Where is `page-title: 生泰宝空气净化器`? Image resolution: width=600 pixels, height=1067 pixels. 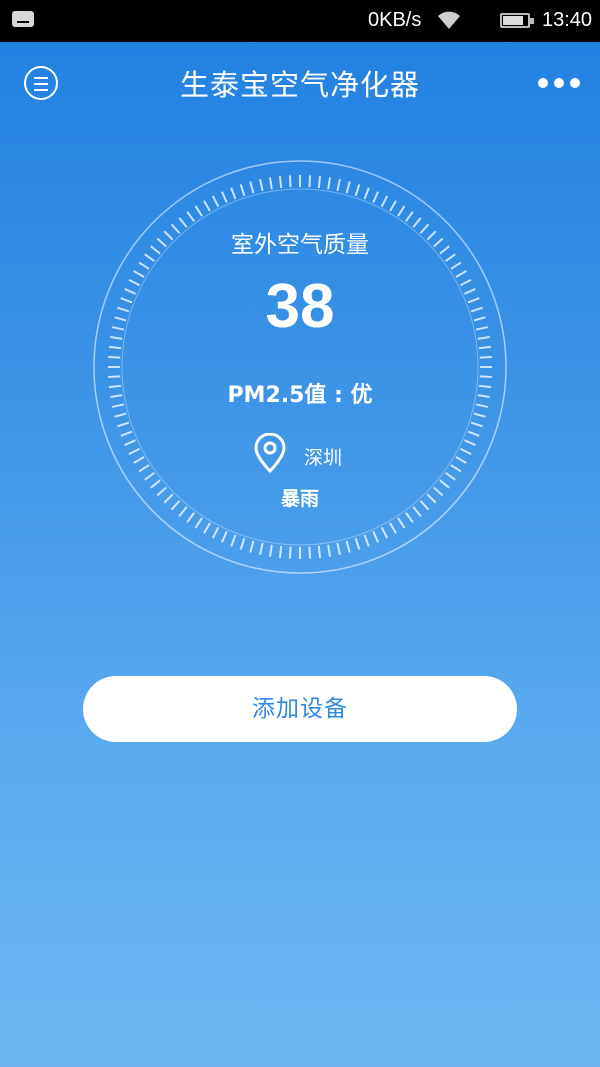 page-title: 生泰宝空气净化器 is located at coordinates (299, 85).